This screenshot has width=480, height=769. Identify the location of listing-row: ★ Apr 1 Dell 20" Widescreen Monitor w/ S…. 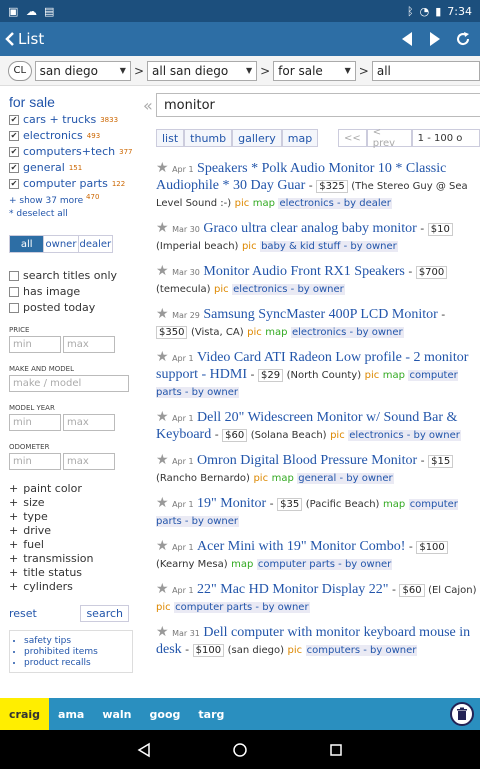
(308, 425).